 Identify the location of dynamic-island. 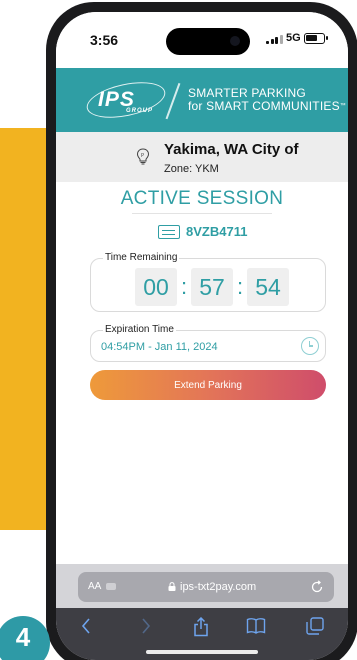
(208, 41).